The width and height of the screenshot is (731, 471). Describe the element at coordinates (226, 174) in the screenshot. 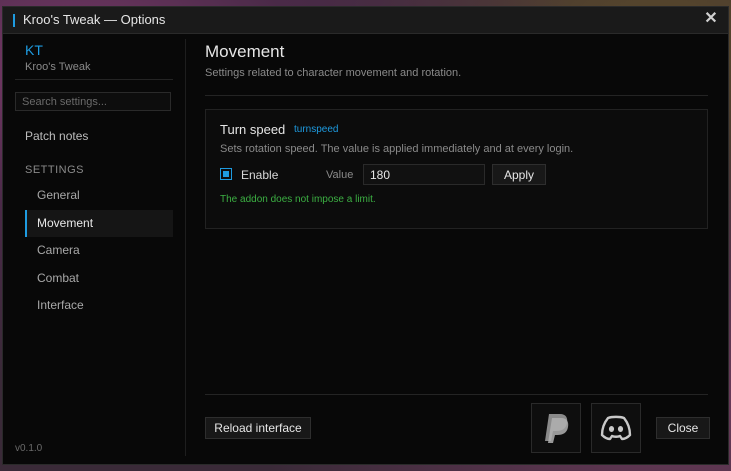

I see `enable-checkbox` at that location.